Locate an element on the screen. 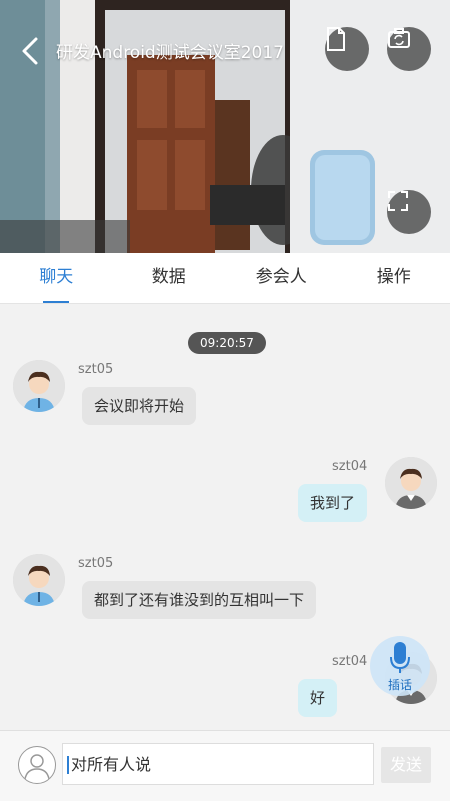 The image size is (450, 801). video-top-bar: 研发Android测试会议室2017 is located at coordinates (225, 50).